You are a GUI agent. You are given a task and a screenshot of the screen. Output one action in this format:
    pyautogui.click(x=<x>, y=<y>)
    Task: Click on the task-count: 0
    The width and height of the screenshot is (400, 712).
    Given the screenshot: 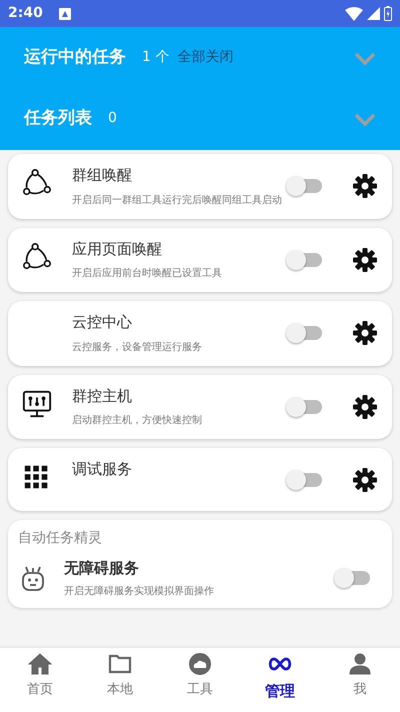 What is the action you would take?
    pyautogui.click(x=112, y=118)
    